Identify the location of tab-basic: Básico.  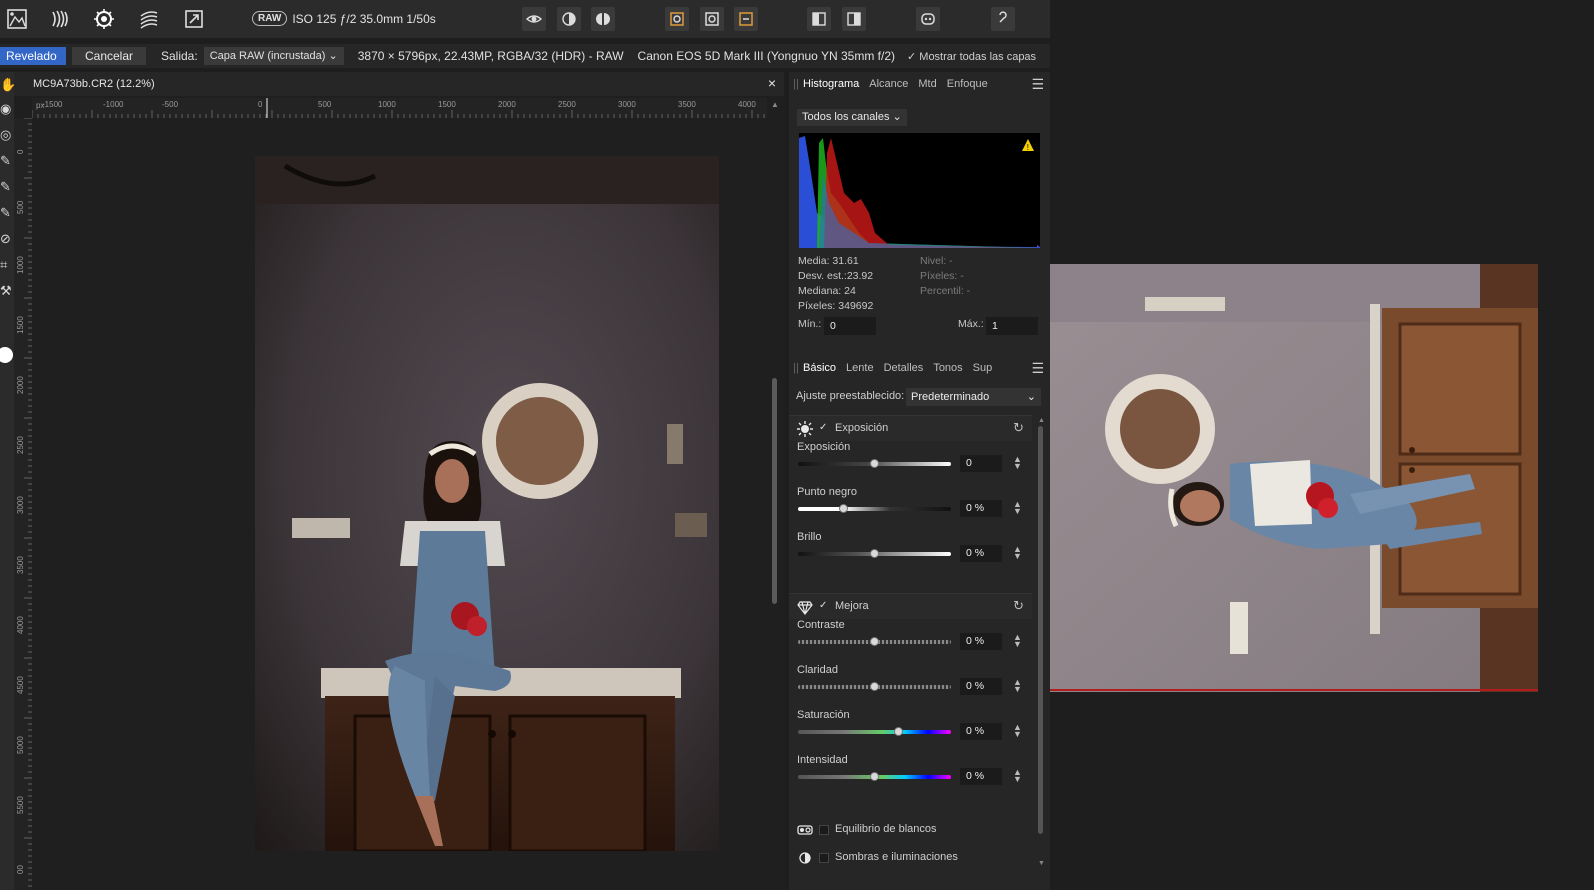
(819, 368).